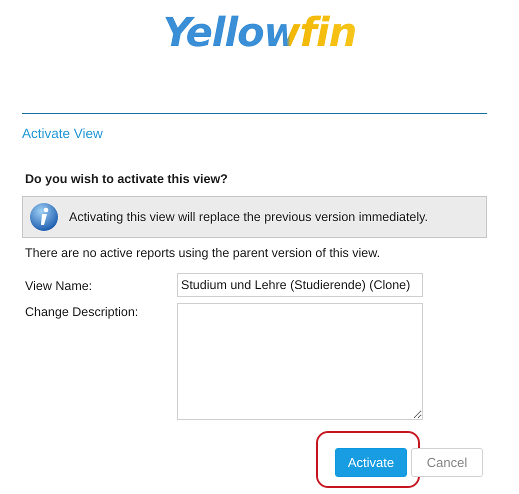 This screenshot has height=494, width=519. What do you see at coordinates (63, 134) in the screenshot?
I see `section-title: Activate View` at bounding box center [63, 134].